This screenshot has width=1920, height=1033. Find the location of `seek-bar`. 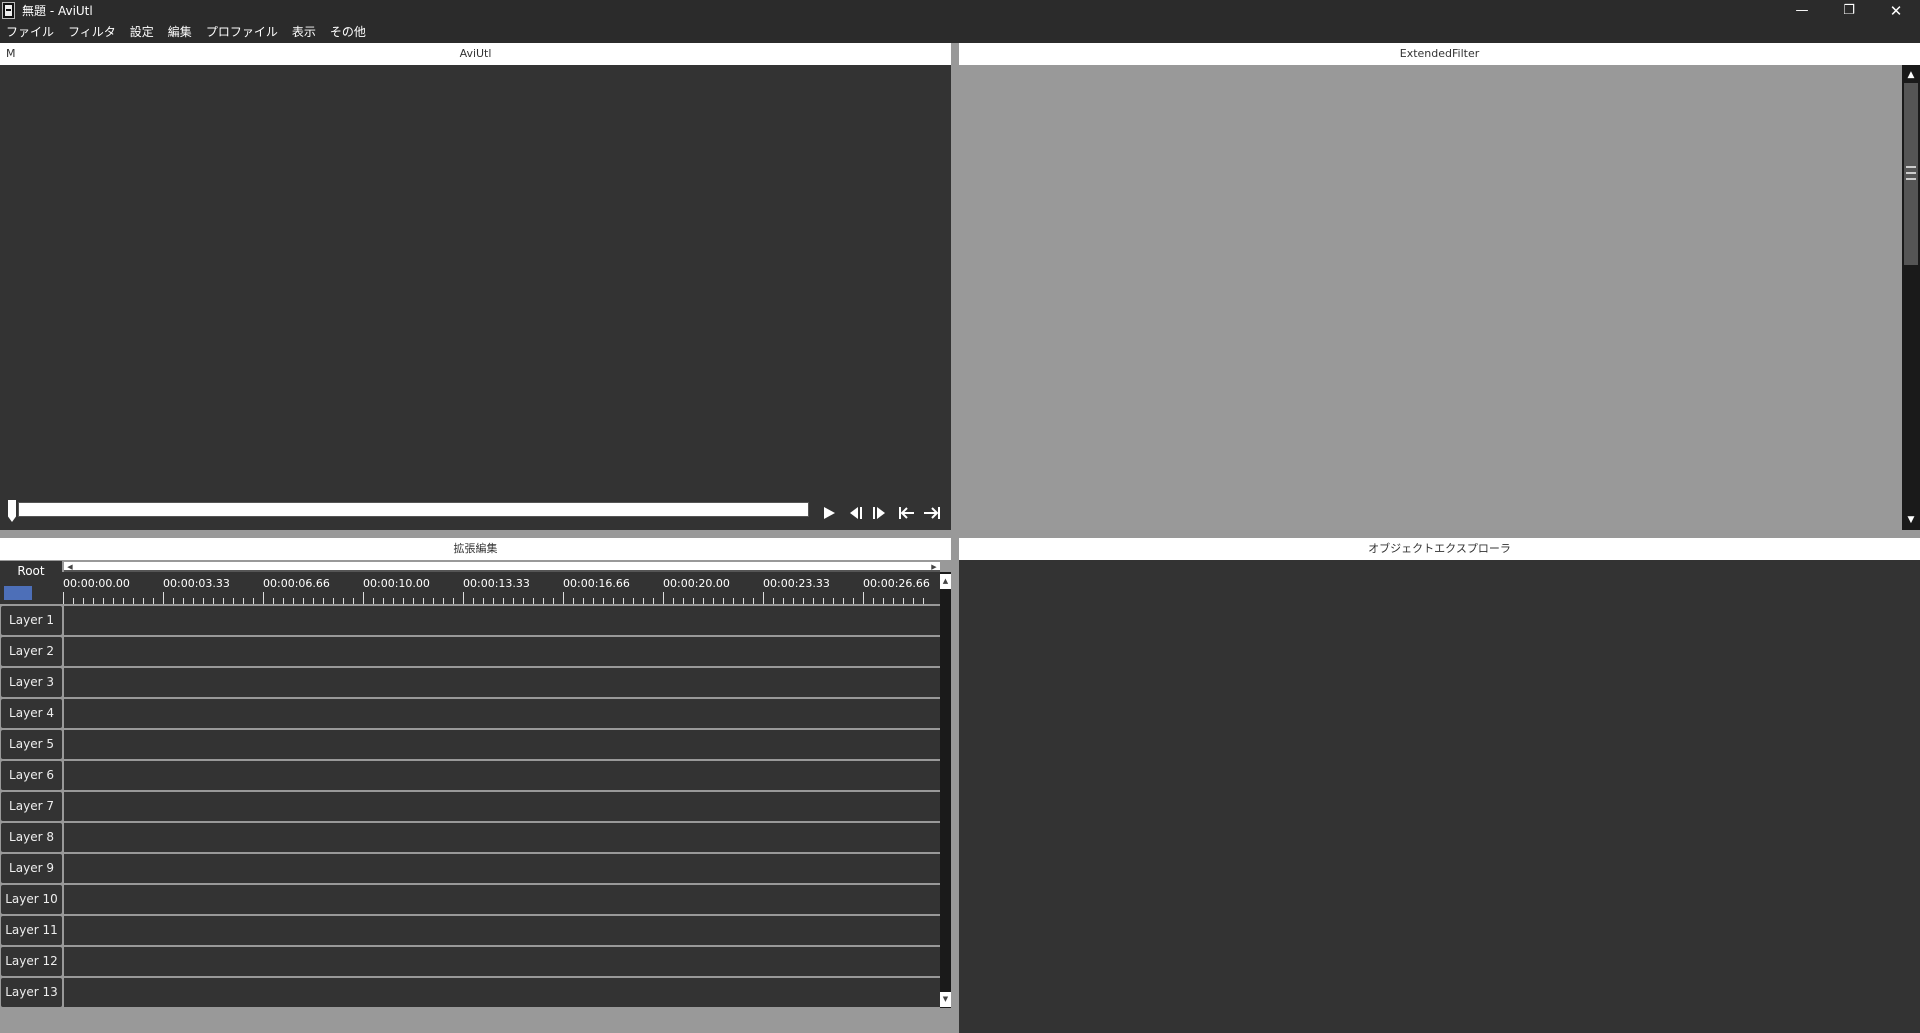

seek-bar is located at coordinates (413, 509).